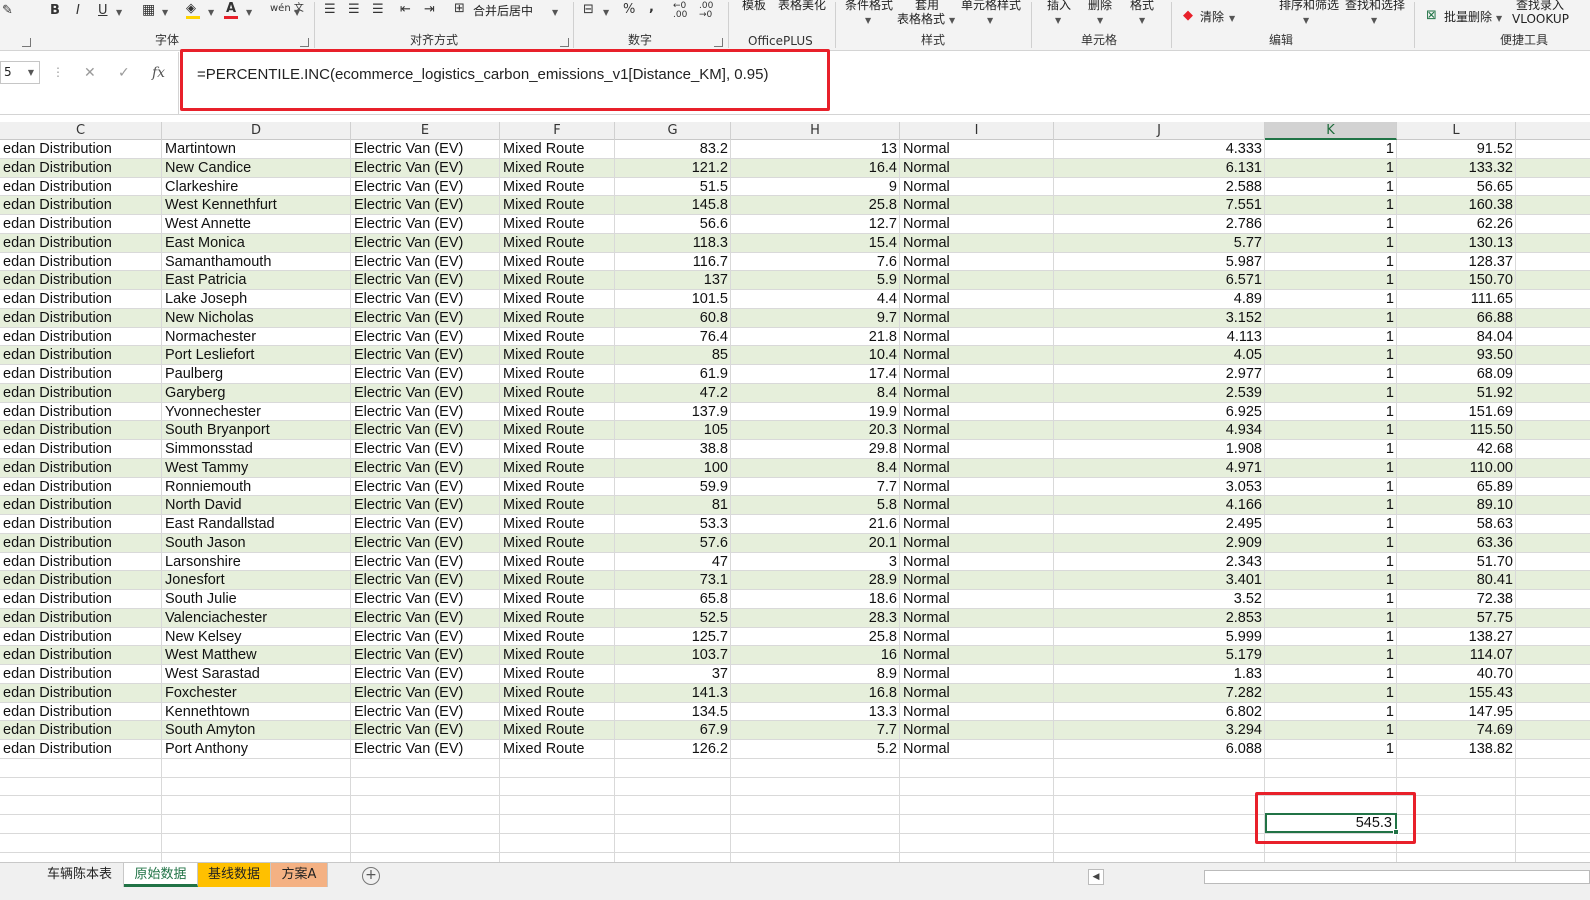 The image size is (1590, 900). What do you see at coordinates (673, 149) in the screenshot?
I see `cell-g: 83.2` at bounding box center [673, 149].